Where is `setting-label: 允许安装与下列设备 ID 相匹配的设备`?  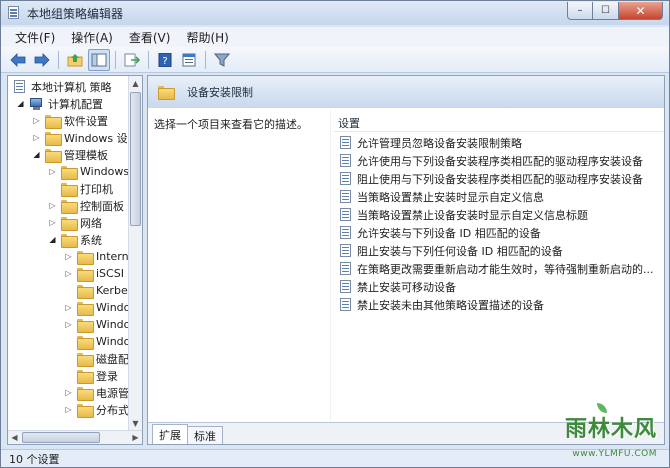
setting-label: 允许安装与下列设备 ID 相匹配的设备 is located at coordinates (449, 233).